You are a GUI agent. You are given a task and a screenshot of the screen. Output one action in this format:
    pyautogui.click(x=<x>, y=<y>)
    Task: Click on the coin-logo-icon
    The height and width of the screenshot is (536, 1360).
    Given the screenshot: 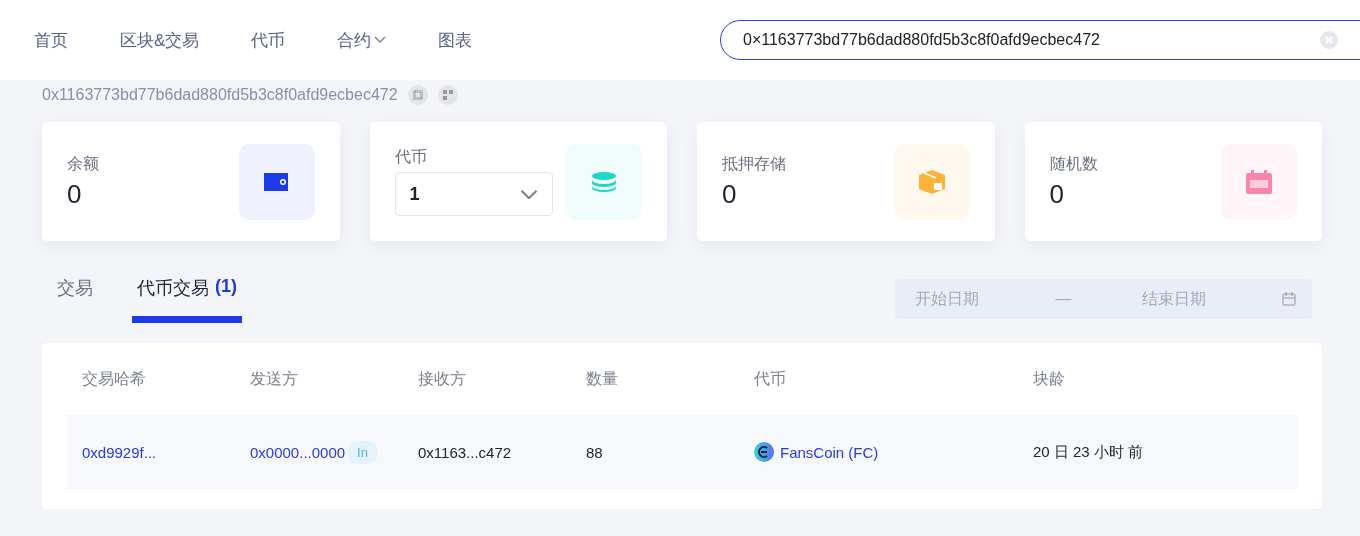 What is the action you would take?
    pyautogui.click(x=764, y=452)
    